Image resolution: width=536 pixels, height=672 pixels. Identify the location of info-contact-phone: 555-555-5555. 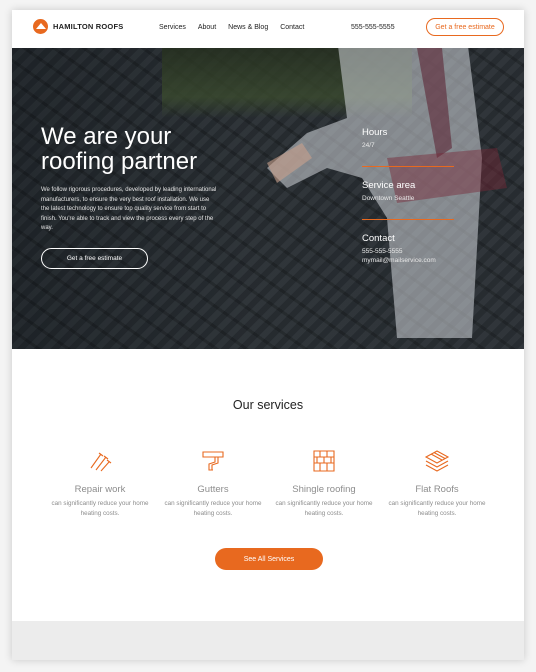
(399, 251).